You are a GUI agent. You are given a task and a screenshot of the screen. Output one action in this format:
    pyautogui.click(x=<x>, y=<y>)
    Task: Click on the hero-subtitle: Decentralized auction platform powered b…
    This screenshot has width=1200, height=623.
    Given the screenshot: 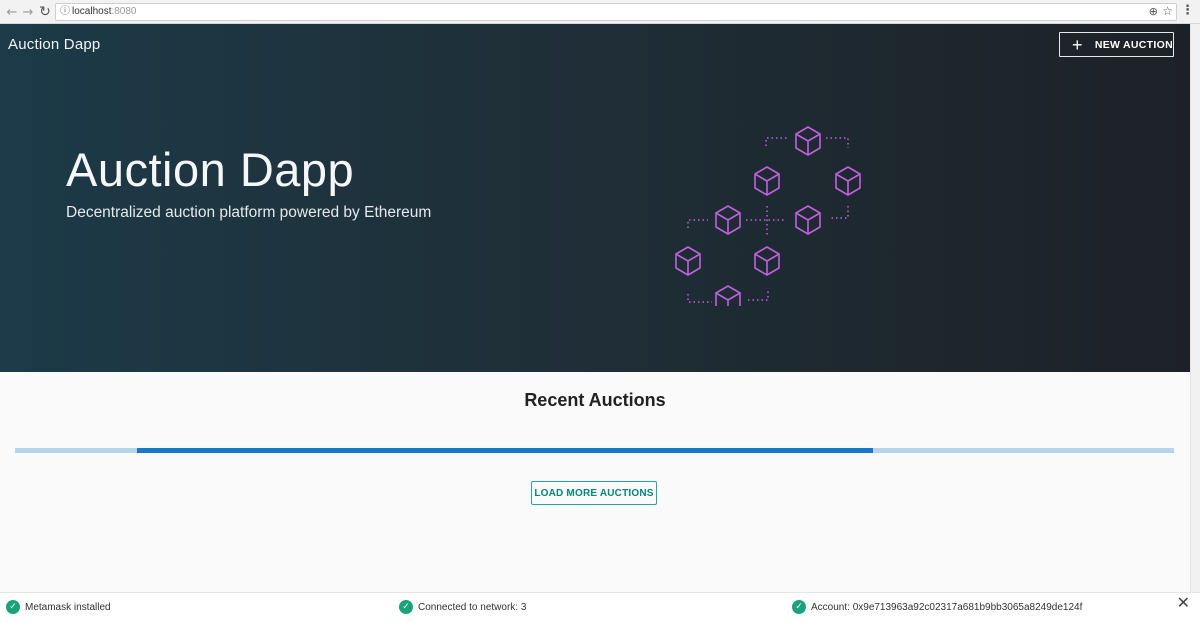 What is the action you would take?
    pyautogui.click(x=249, y=212)
    